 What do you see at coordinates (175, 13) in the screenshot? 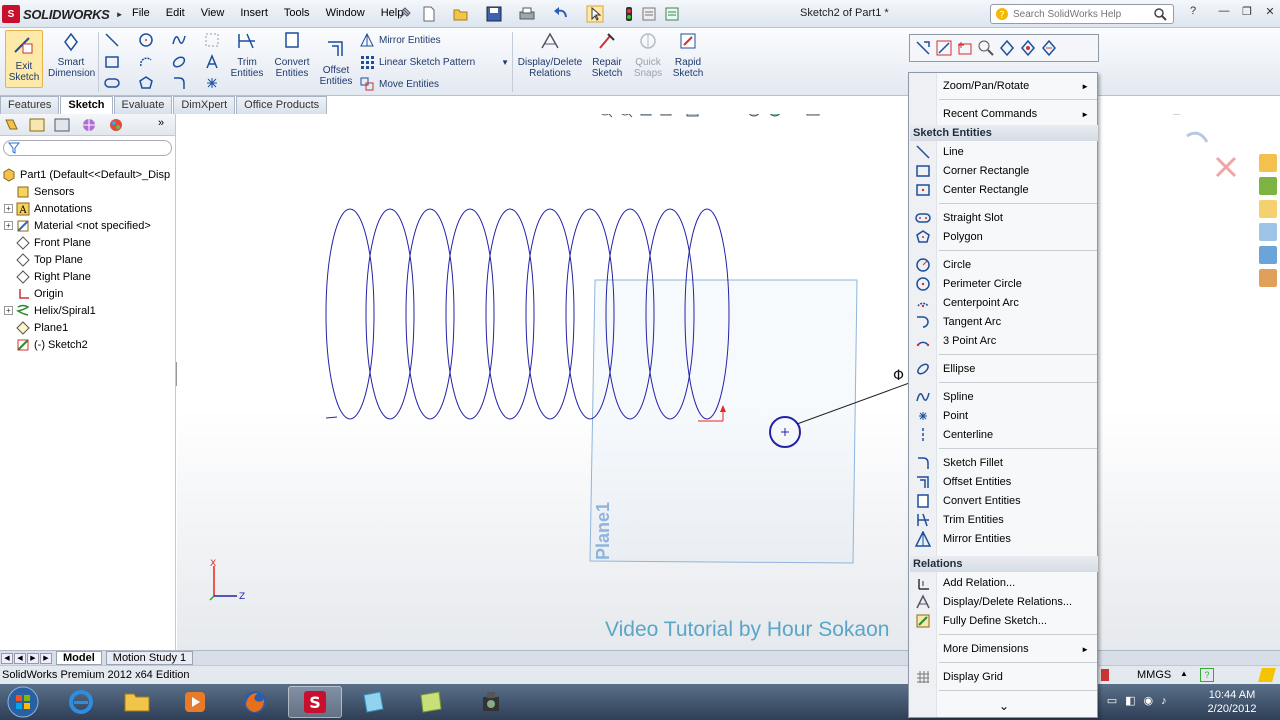
I see `menu-edit: Edit` at bounding box center [175, 13].